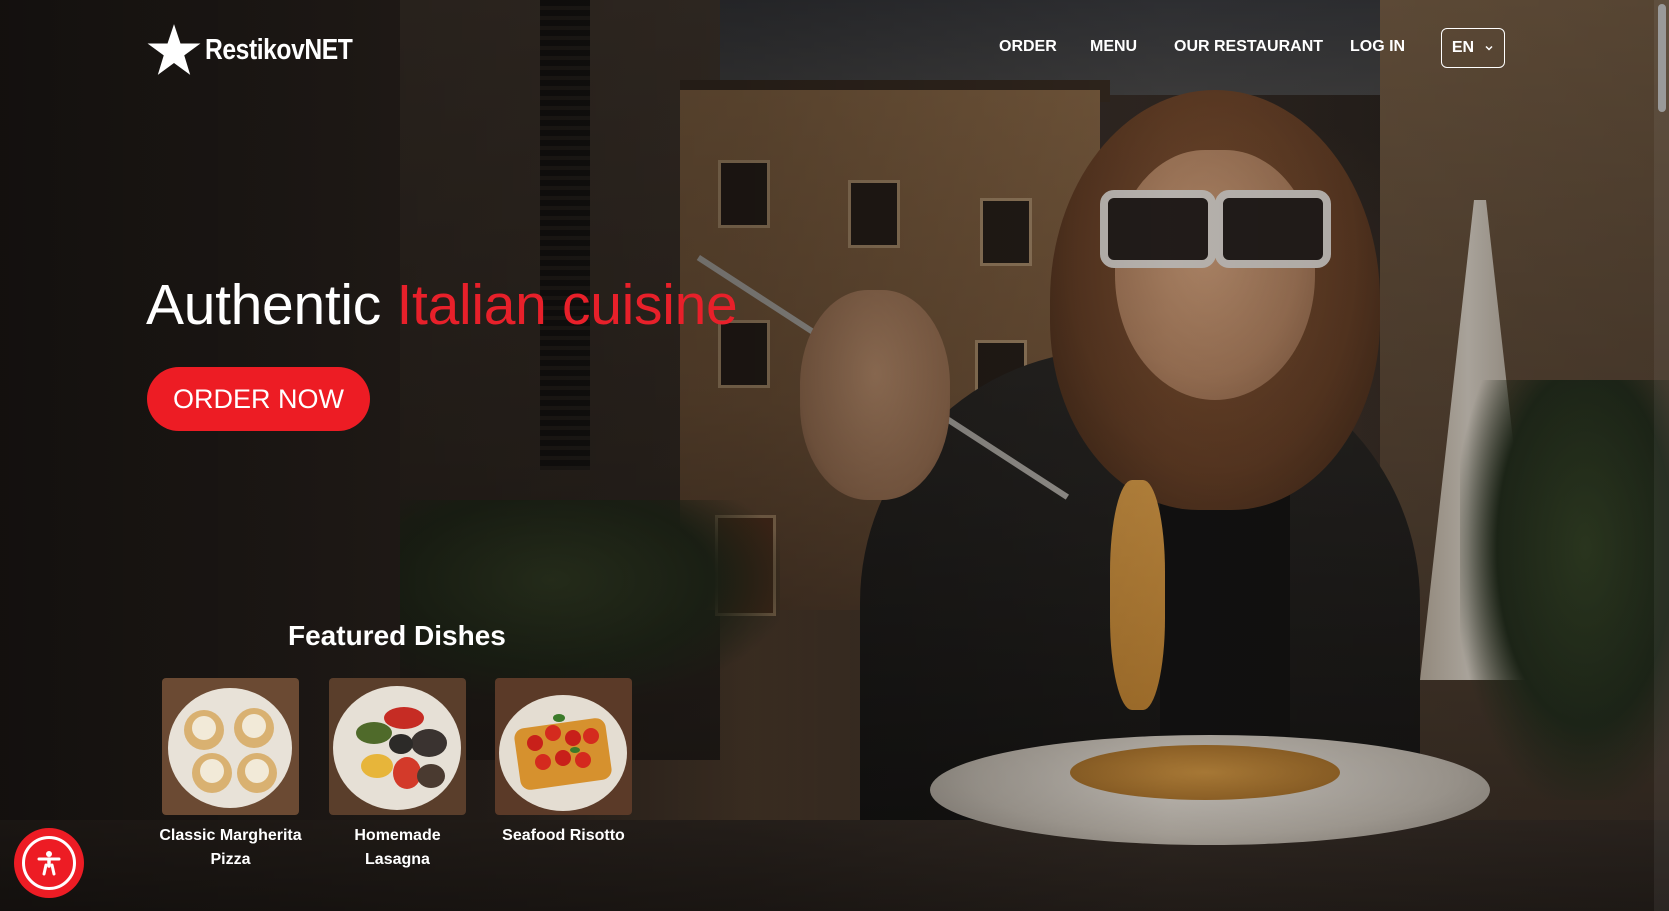 The width and height of the screenshot is (1669, 911). I want to click on scrollbar-thumb, so click(1662, 58).